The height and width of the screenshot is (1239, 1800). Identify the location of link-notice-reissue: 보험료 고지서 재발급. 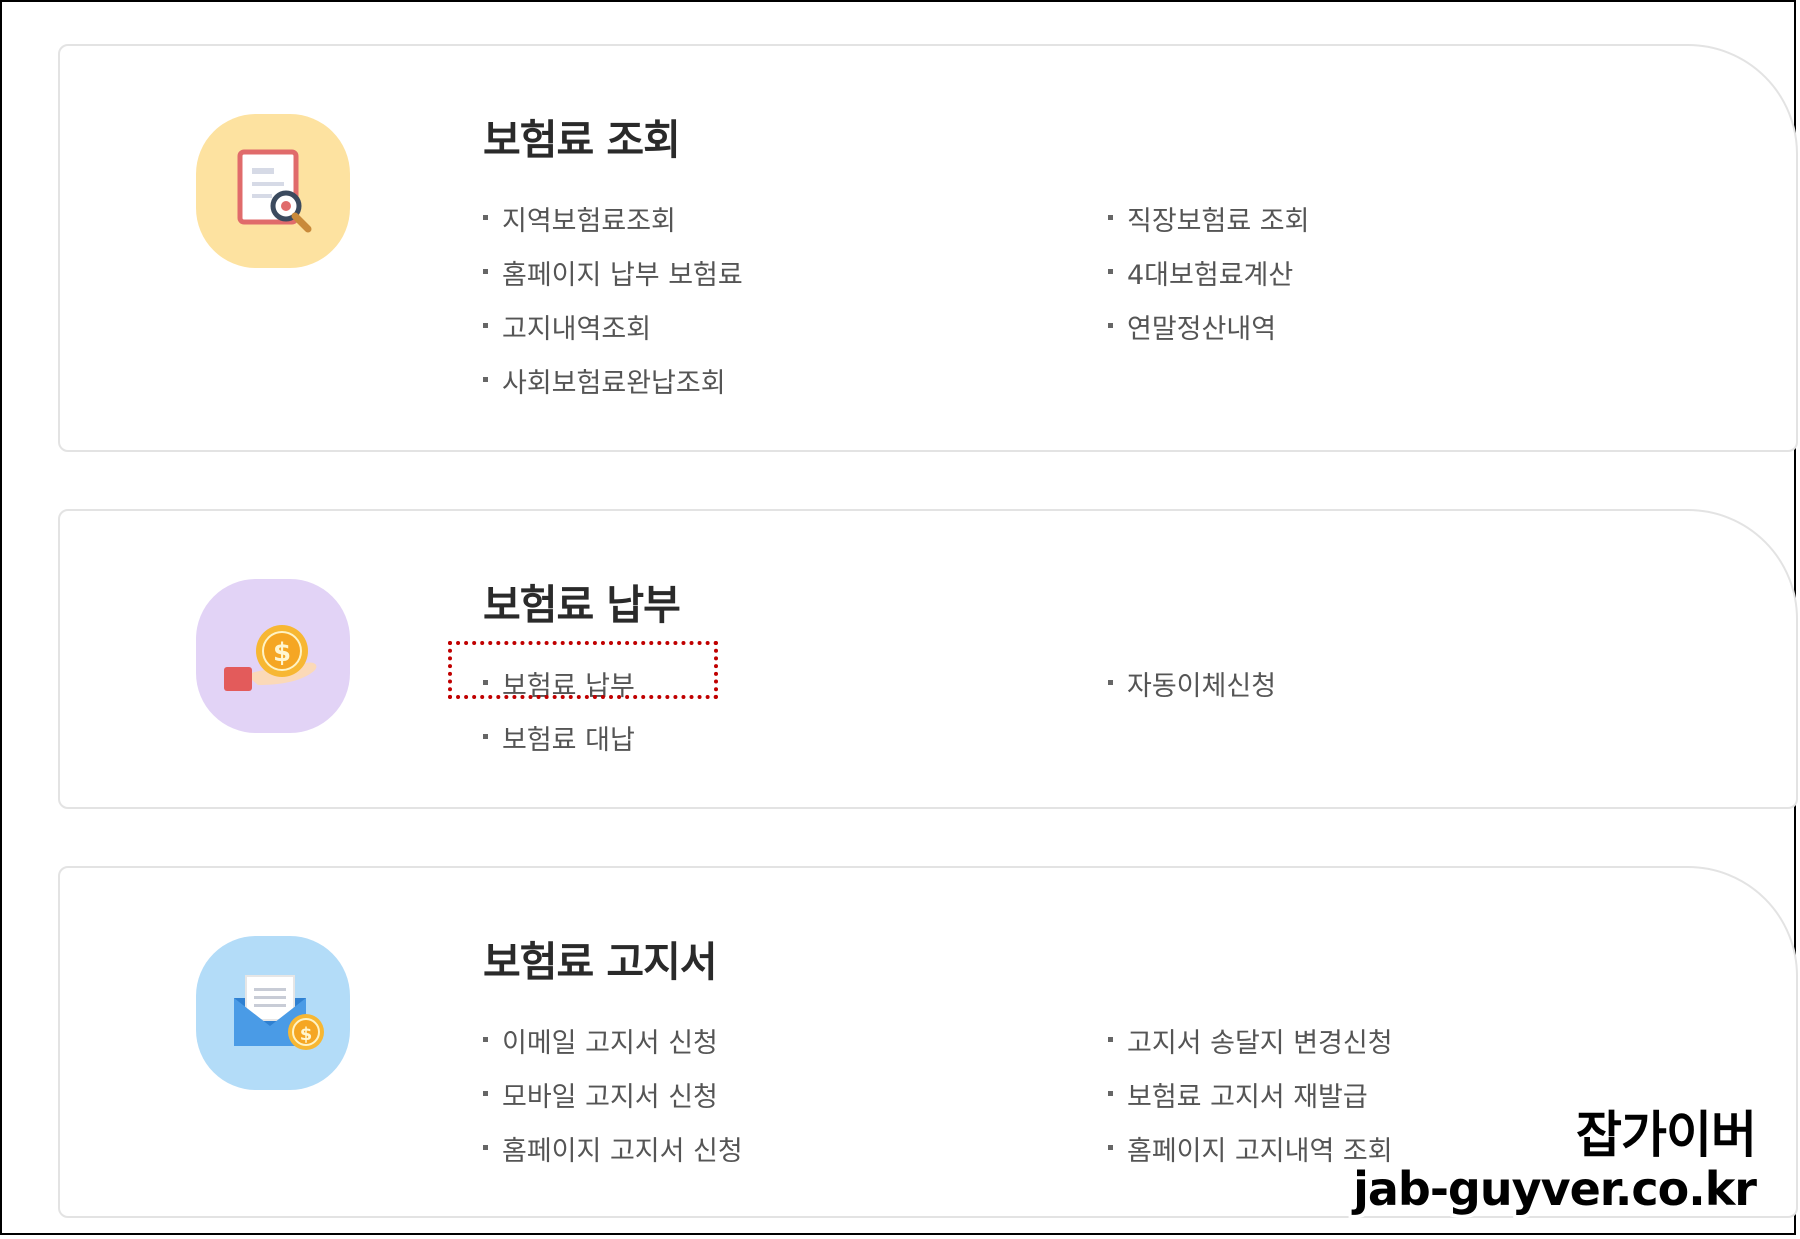
(1250, 1094).